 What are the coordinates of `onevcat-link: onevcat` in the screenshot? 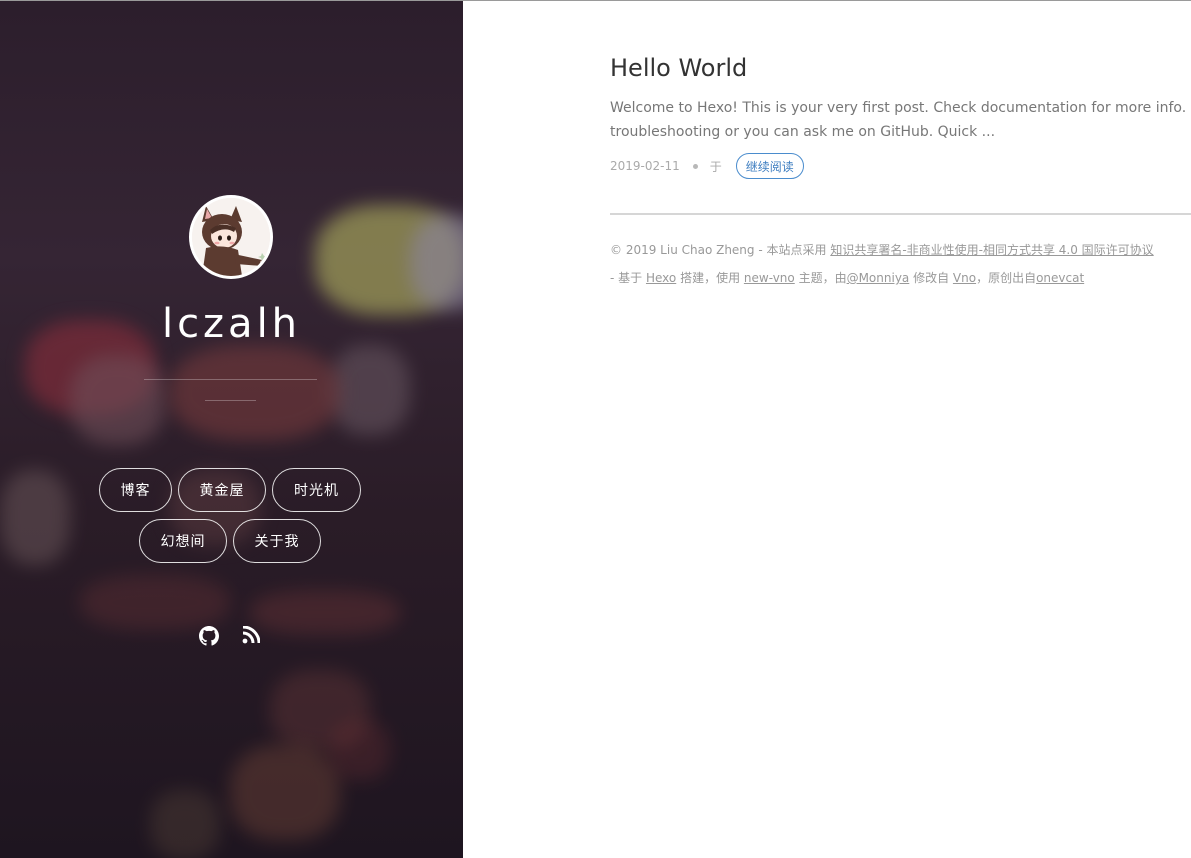 It's located at (1060, 278).